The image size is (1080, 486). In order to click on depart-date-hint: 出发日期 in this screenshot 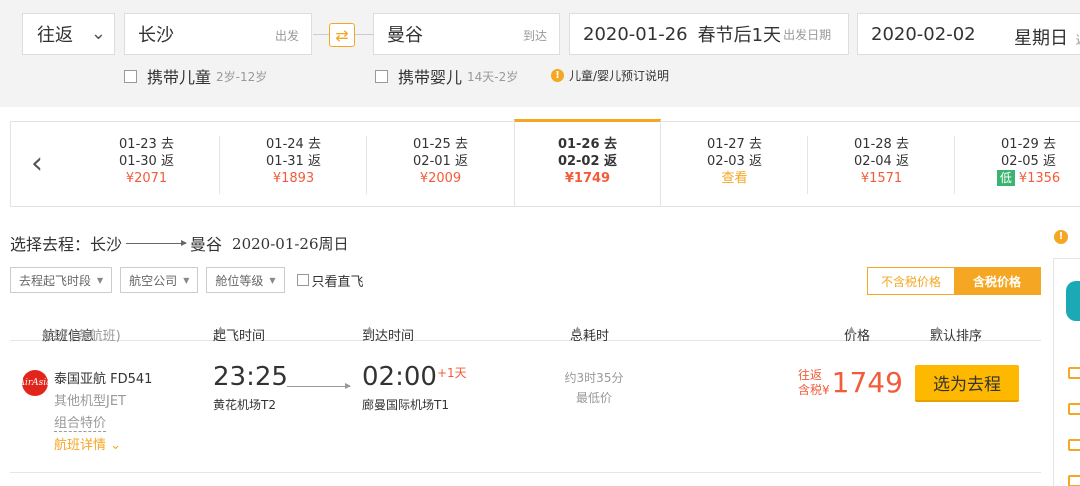, I will do `click(807, 34)`.